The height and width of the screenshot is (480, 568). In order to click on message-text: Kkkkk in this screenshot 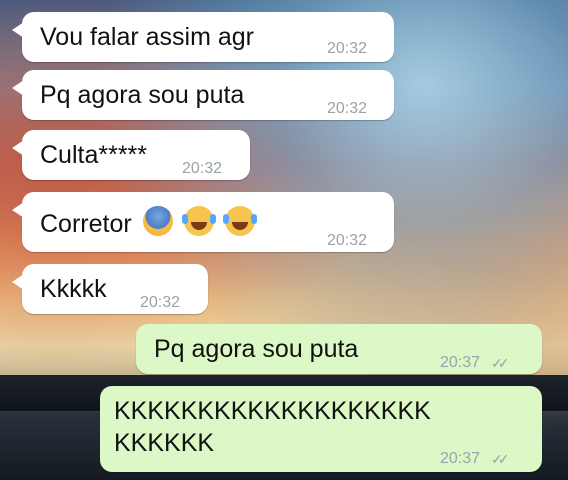, I will do `click(73, 289)`.